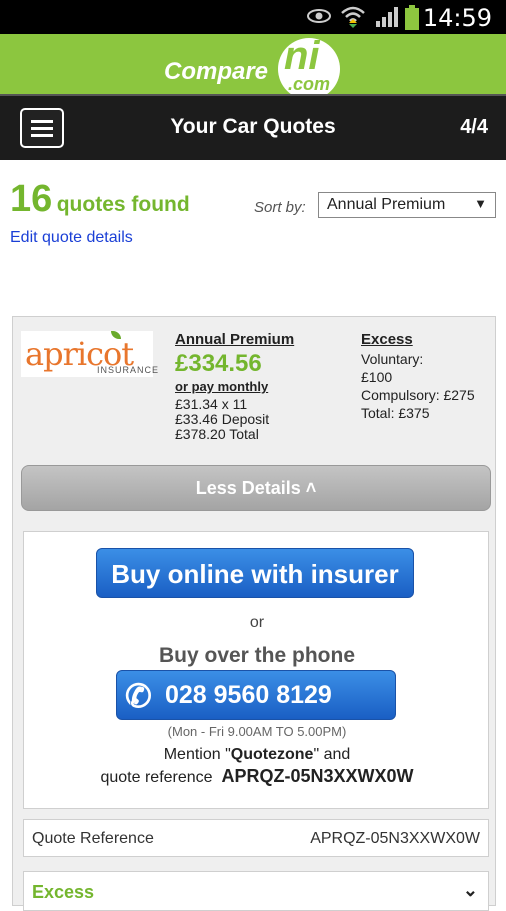 This screenshot has width=506, height=911. What do you see at coordinates (387, 339) in the screenshot?
I see `excess-label: Excess` at bounding box center [387, 339].